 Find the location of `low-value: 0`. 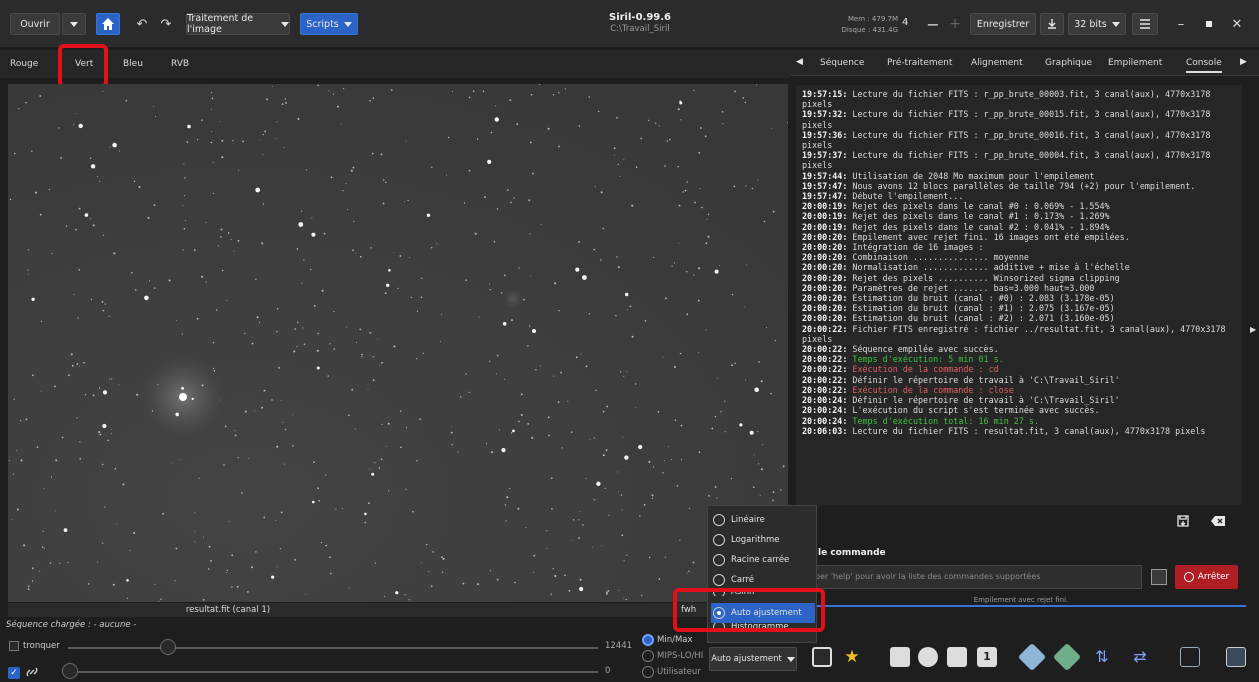

low-value: 0 is located at coordinates (607, 671).